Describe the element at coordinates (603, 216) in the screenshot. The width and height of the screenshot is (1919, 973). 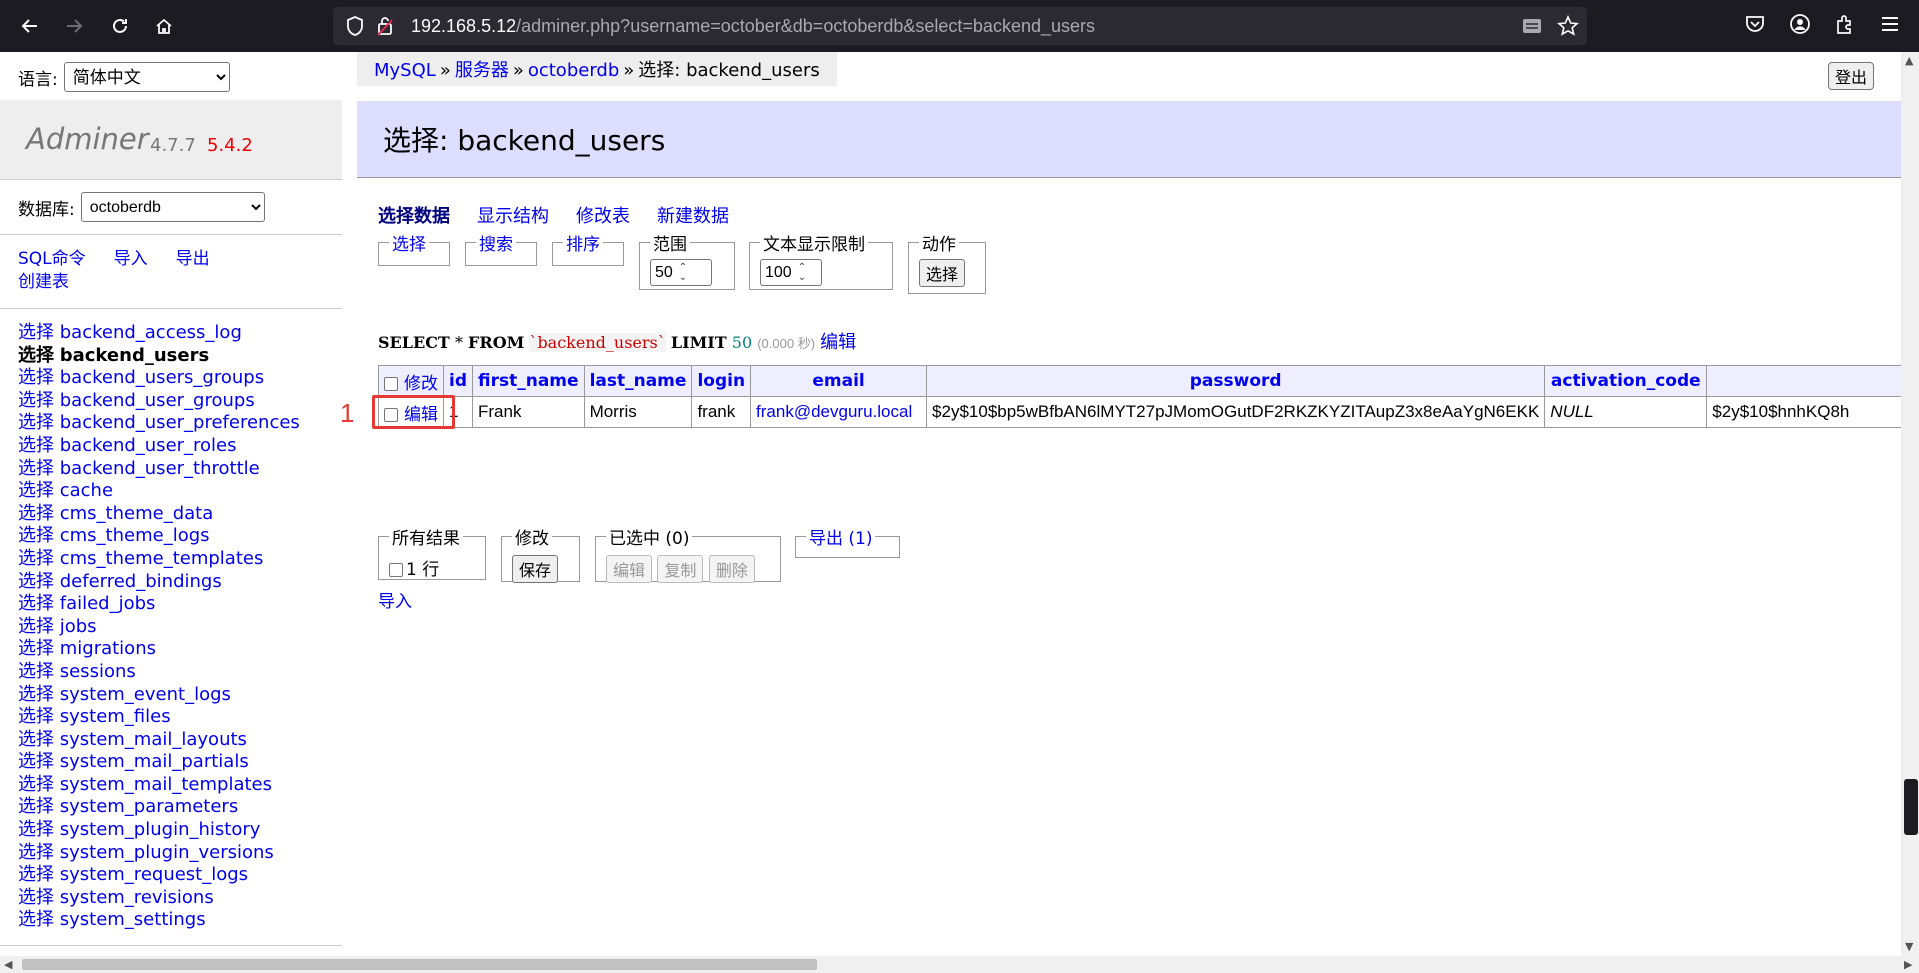
I see `tab-alter-table: 修改表` at that location.